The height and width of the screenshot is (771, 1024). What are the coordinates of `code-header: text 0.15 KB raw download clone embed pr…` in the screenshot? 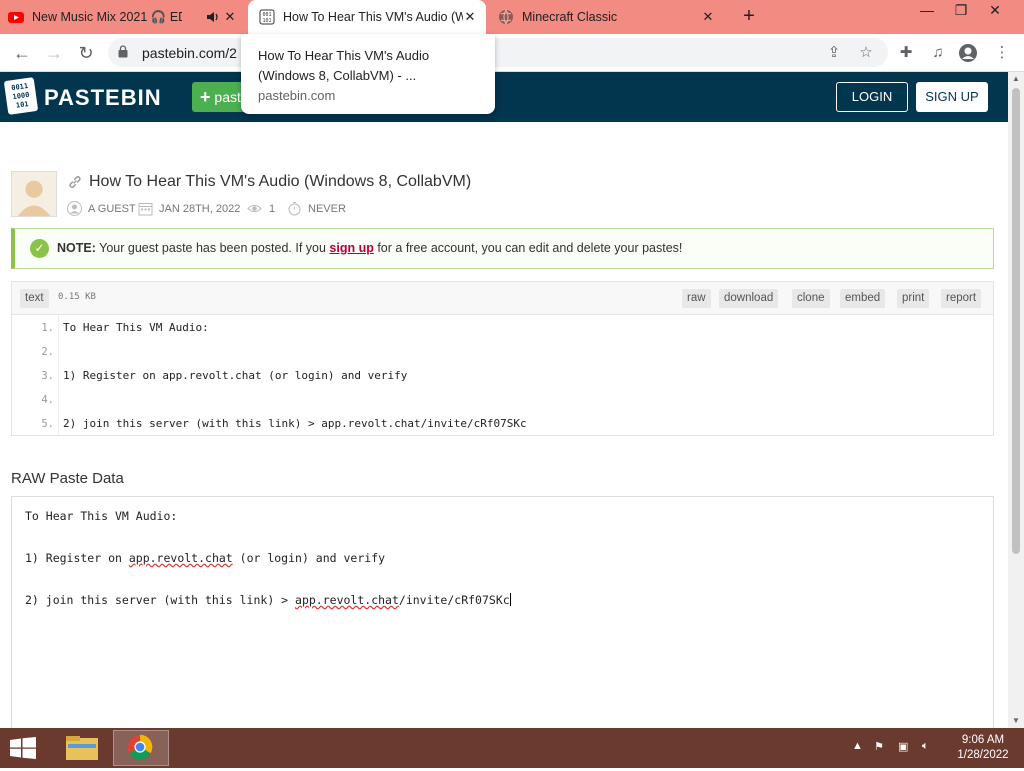 It's located at (502, 297).